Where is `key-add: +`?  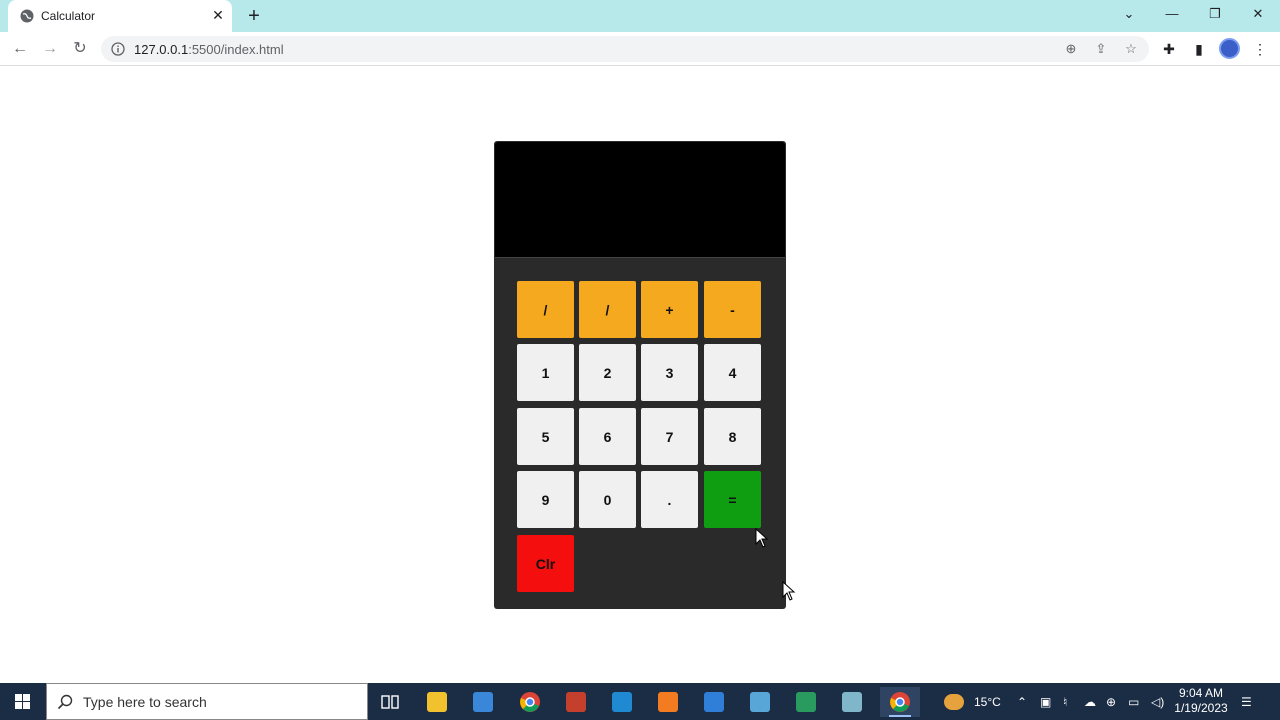 key-add: + is located at coordinates (669, 309).